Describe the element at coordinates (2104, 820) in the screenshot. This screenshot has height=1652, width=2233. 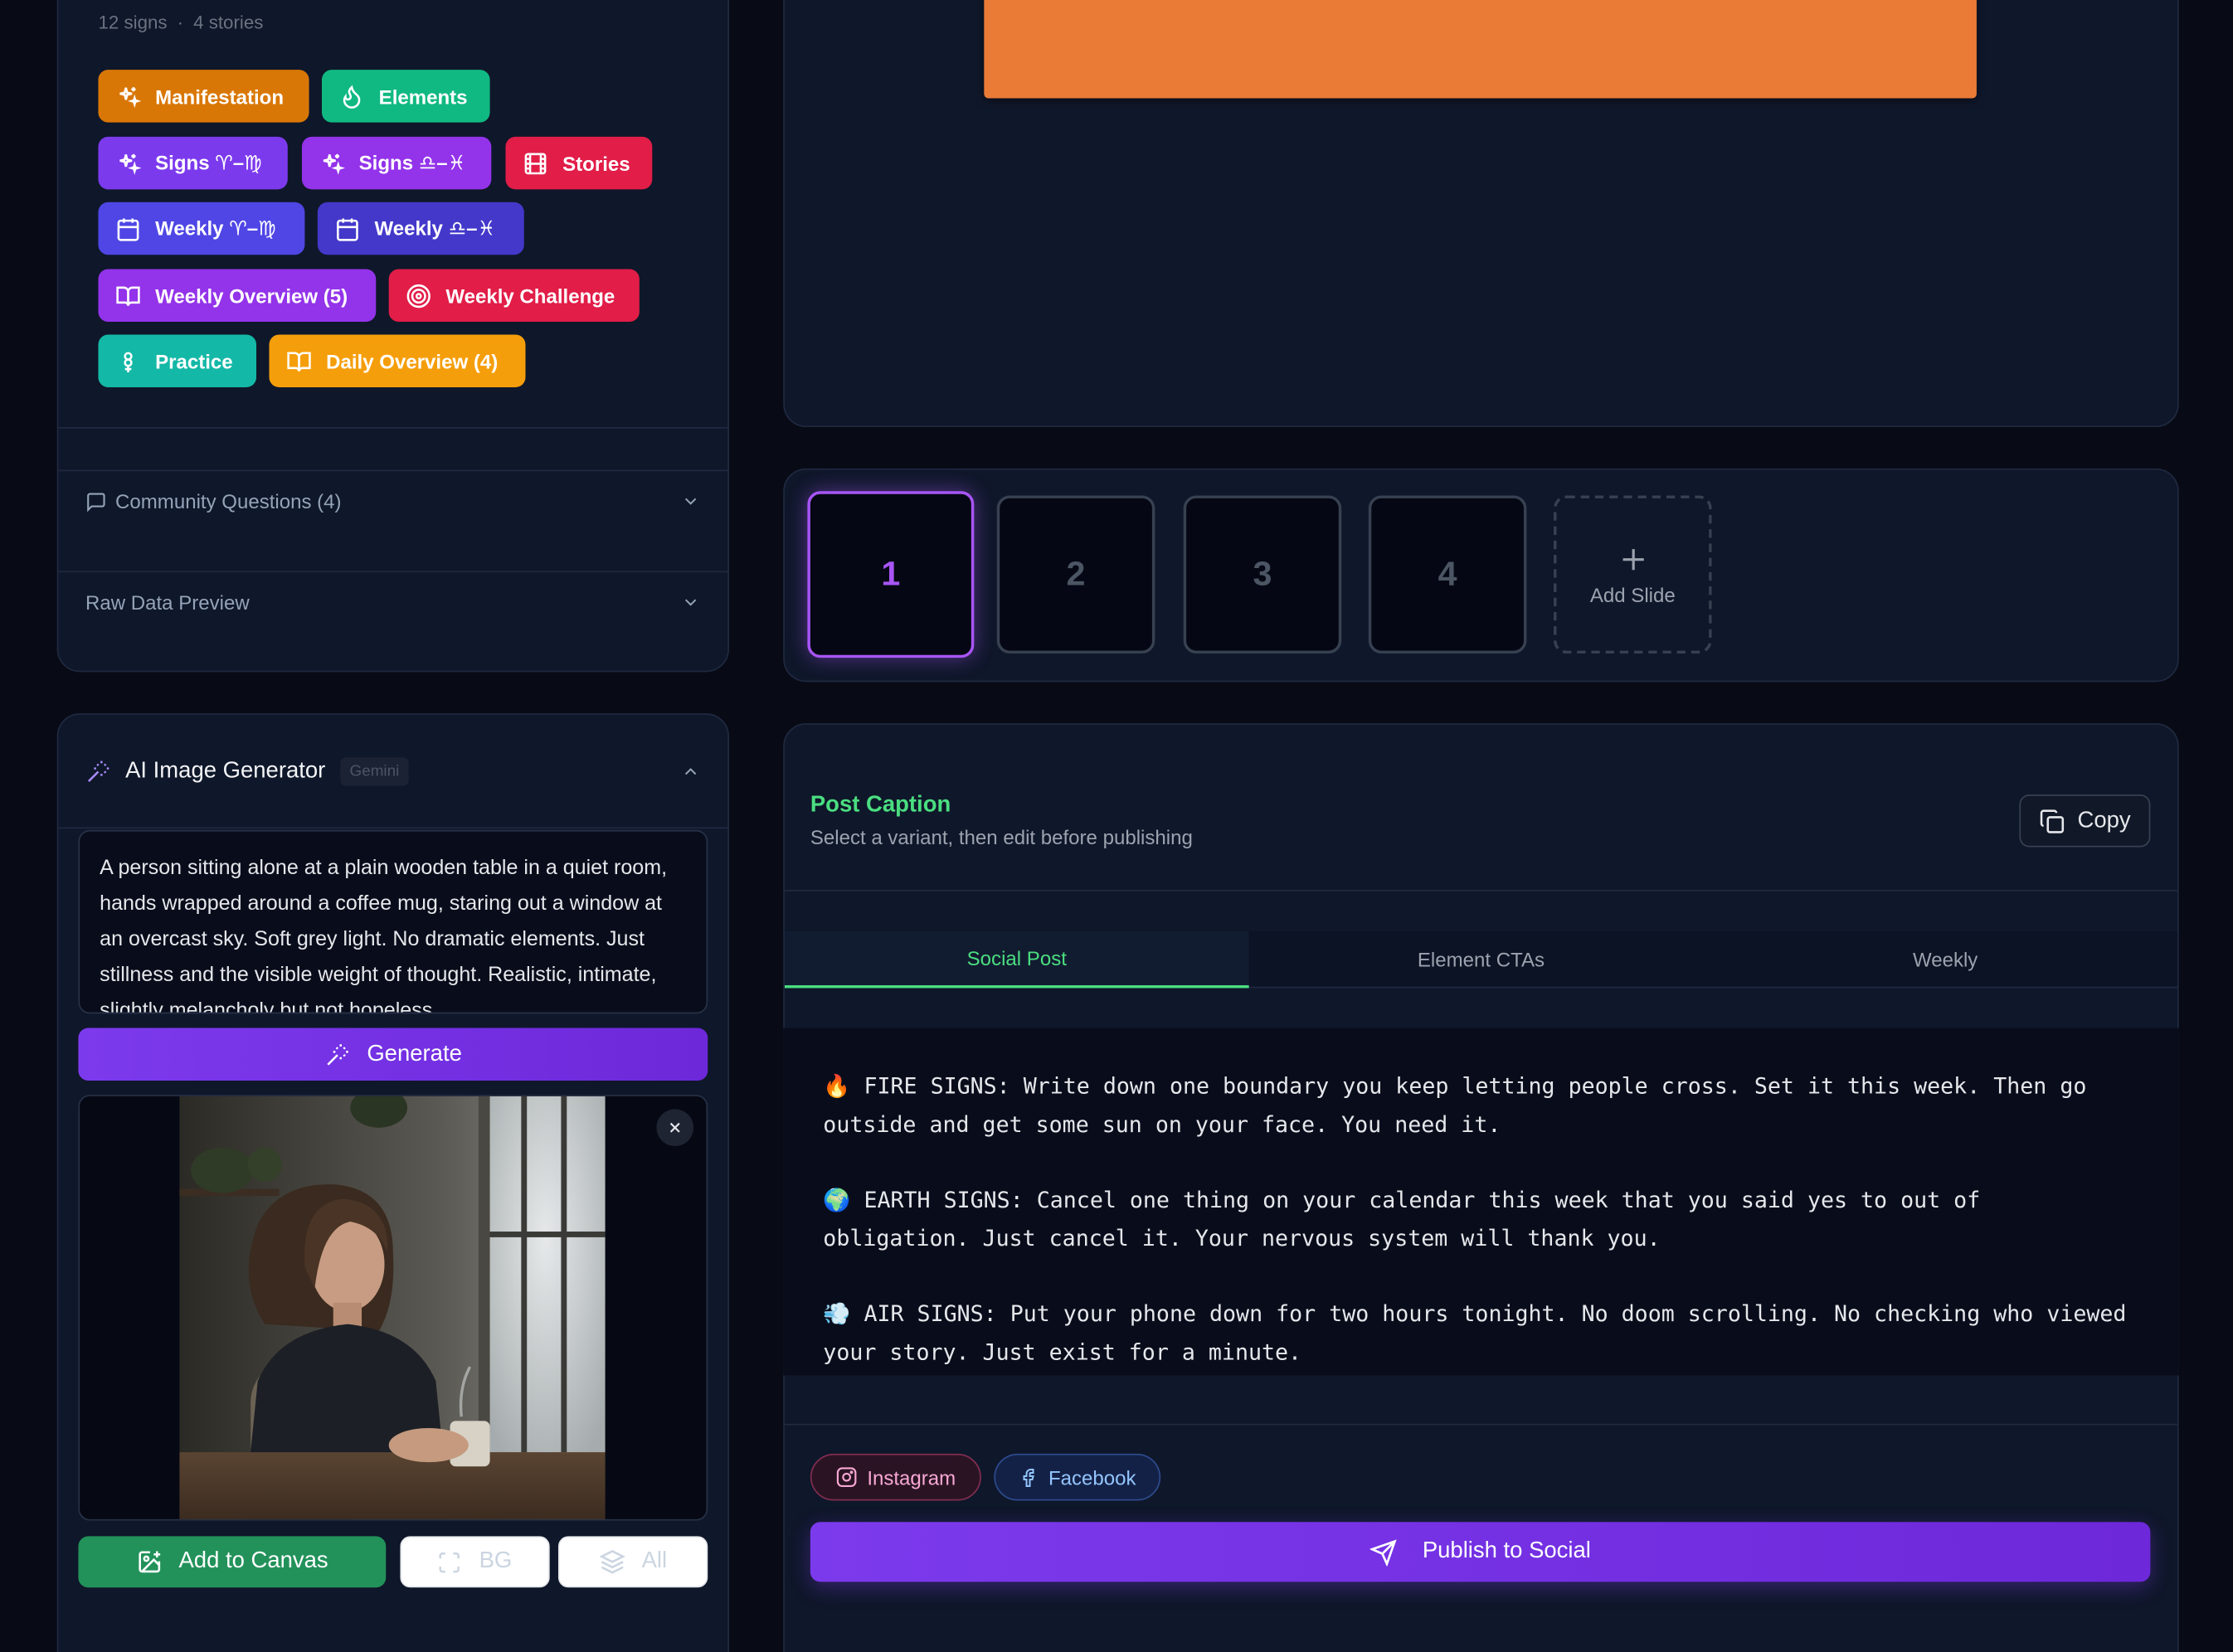
I see `copy-label: Copy` at that location.